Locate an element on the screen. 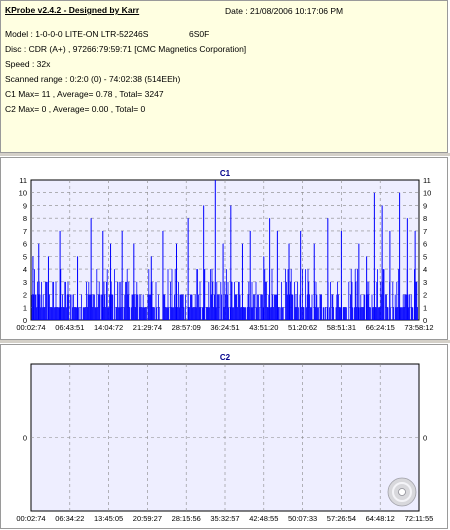 This screenshot has height=530, width=450. cd-disc-icon is located at coordinates (402, 492).